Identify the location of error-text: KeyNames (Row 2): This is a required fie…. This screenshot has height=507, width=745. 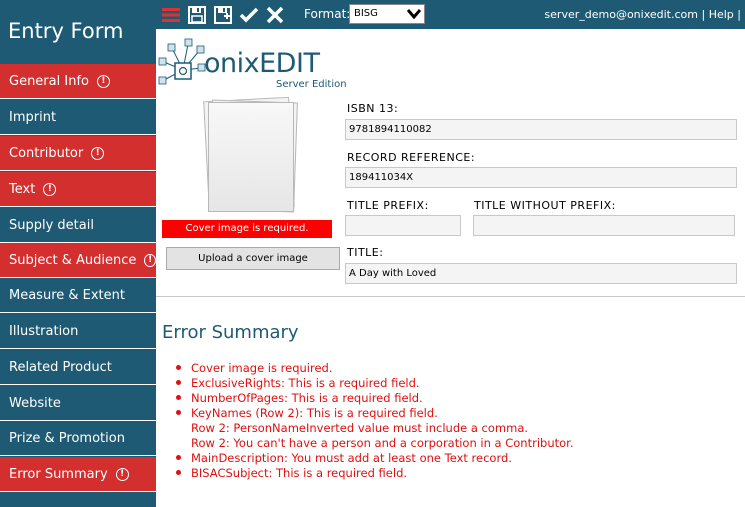
(314, 413).